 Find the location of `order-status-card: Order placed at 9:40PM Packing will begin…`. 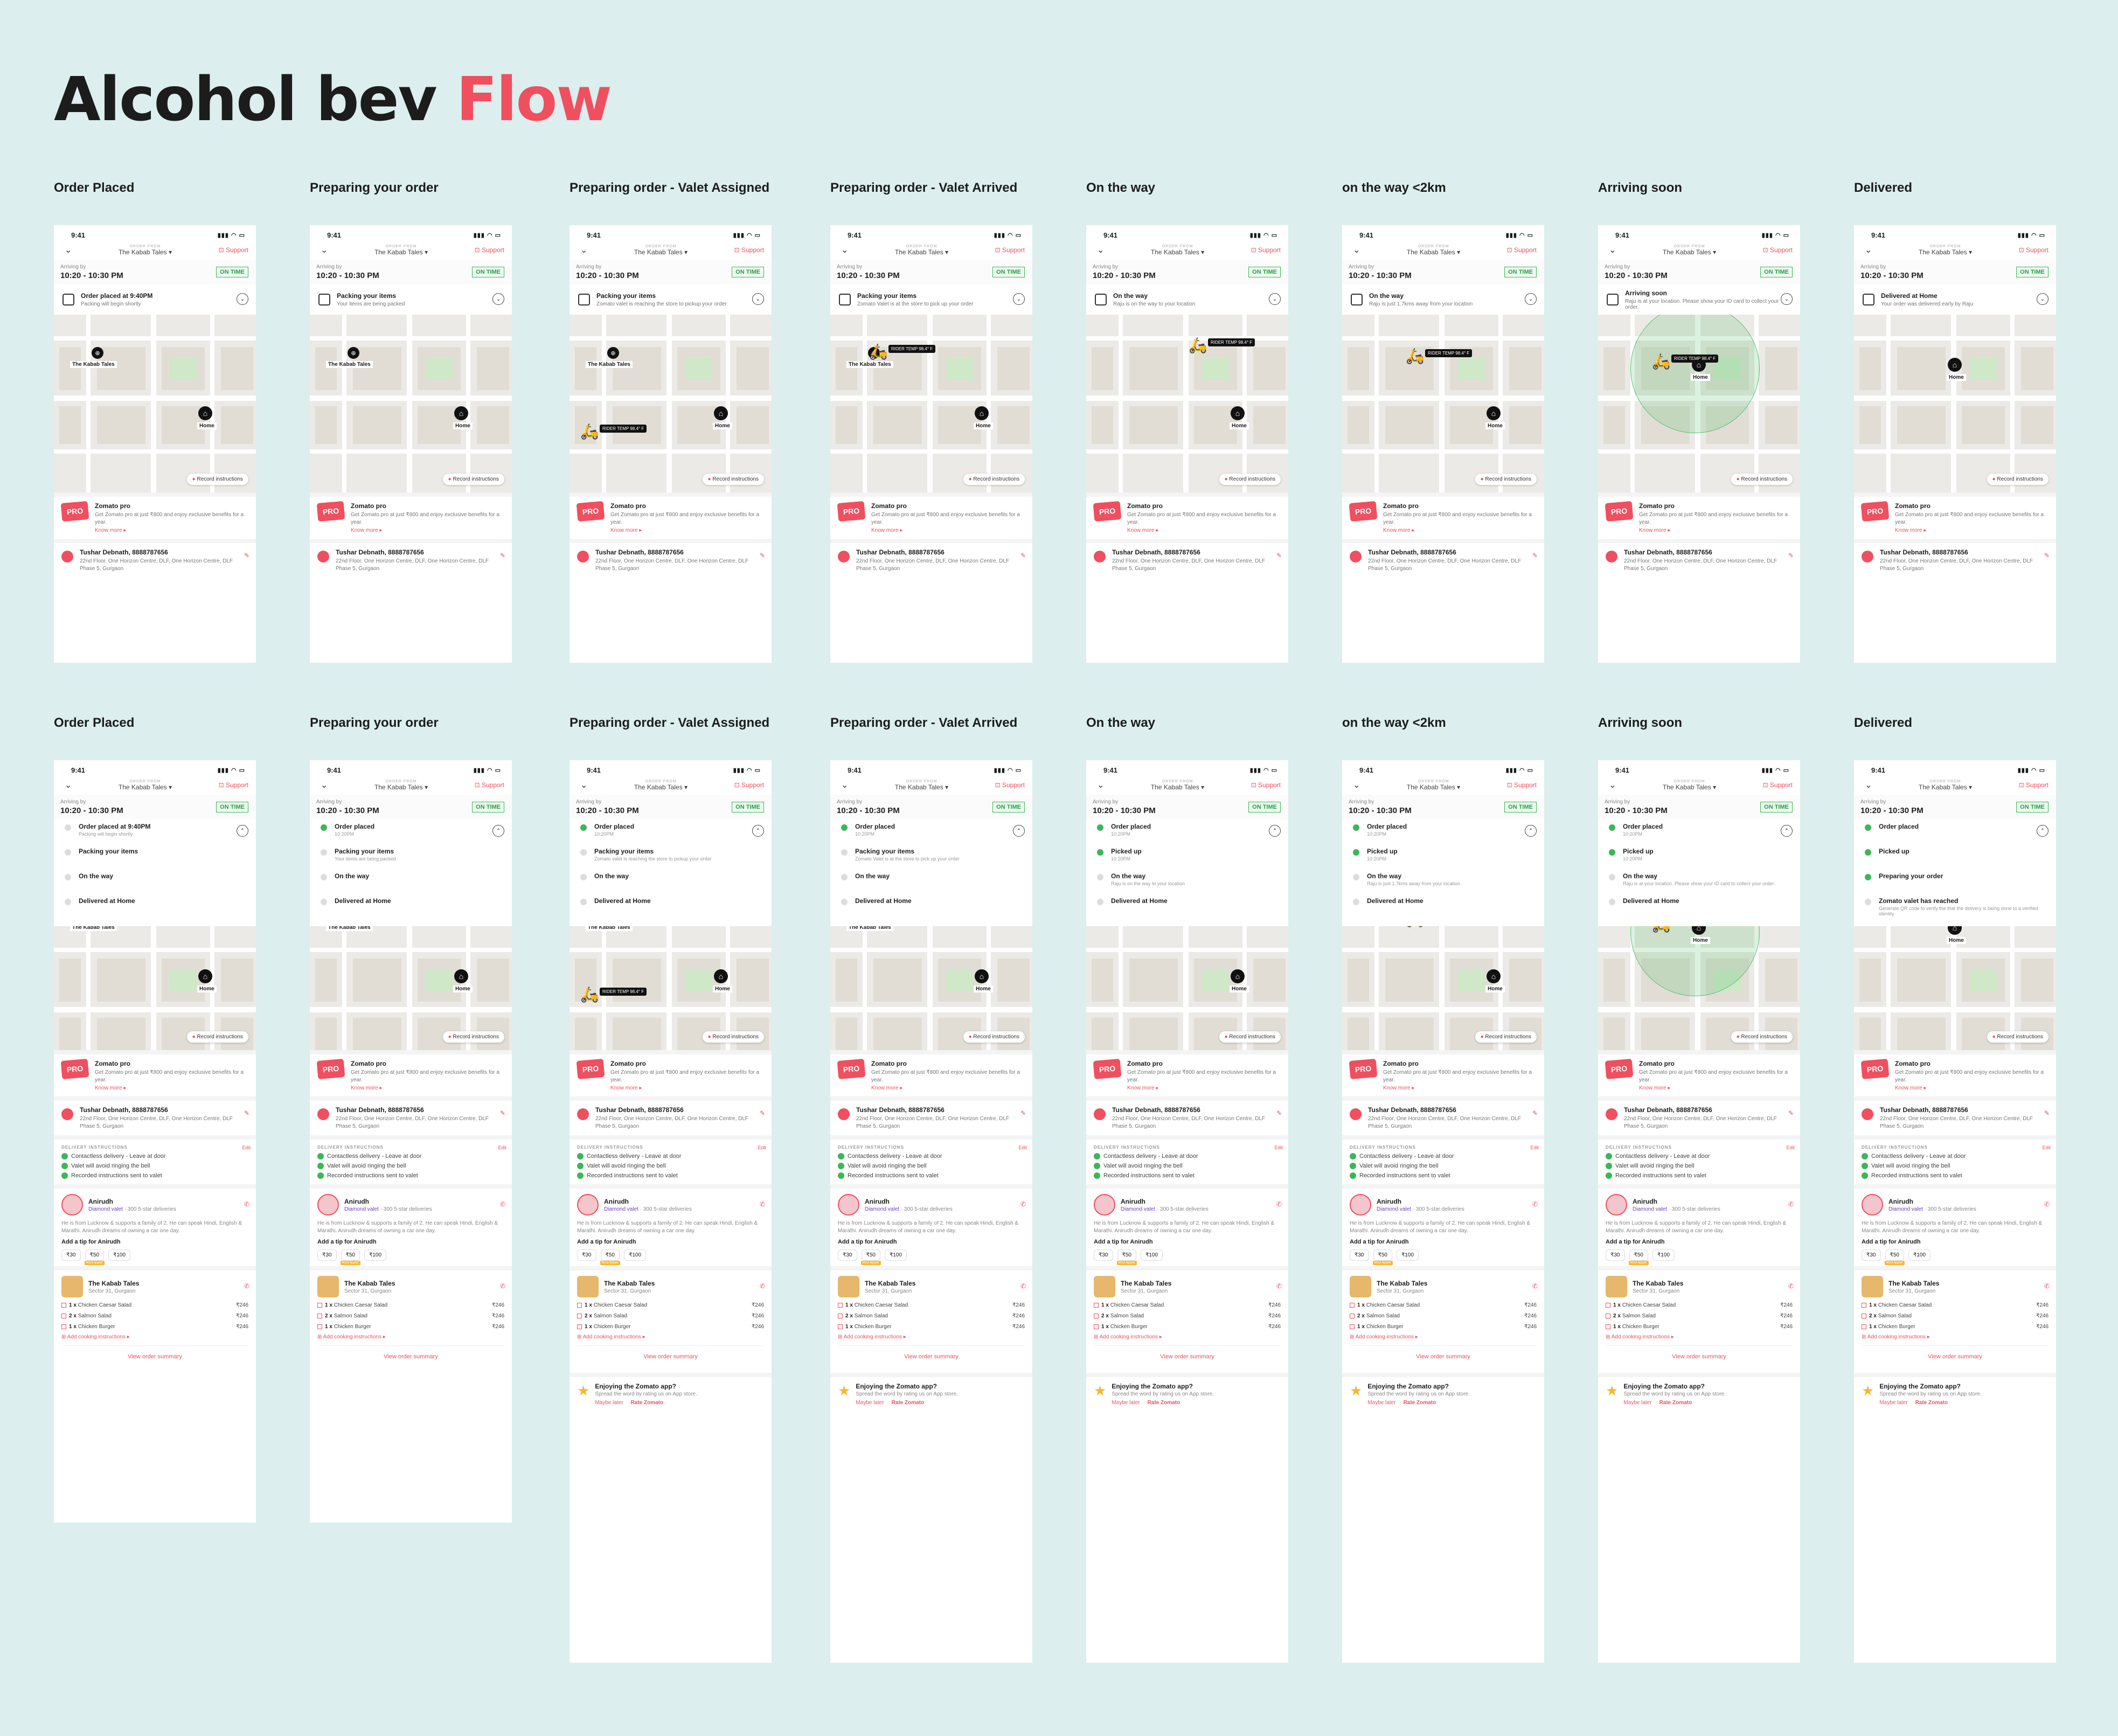

order-status-card: Order placed at 9:40PM Packing will begin… is located at coordinates (155, 299).